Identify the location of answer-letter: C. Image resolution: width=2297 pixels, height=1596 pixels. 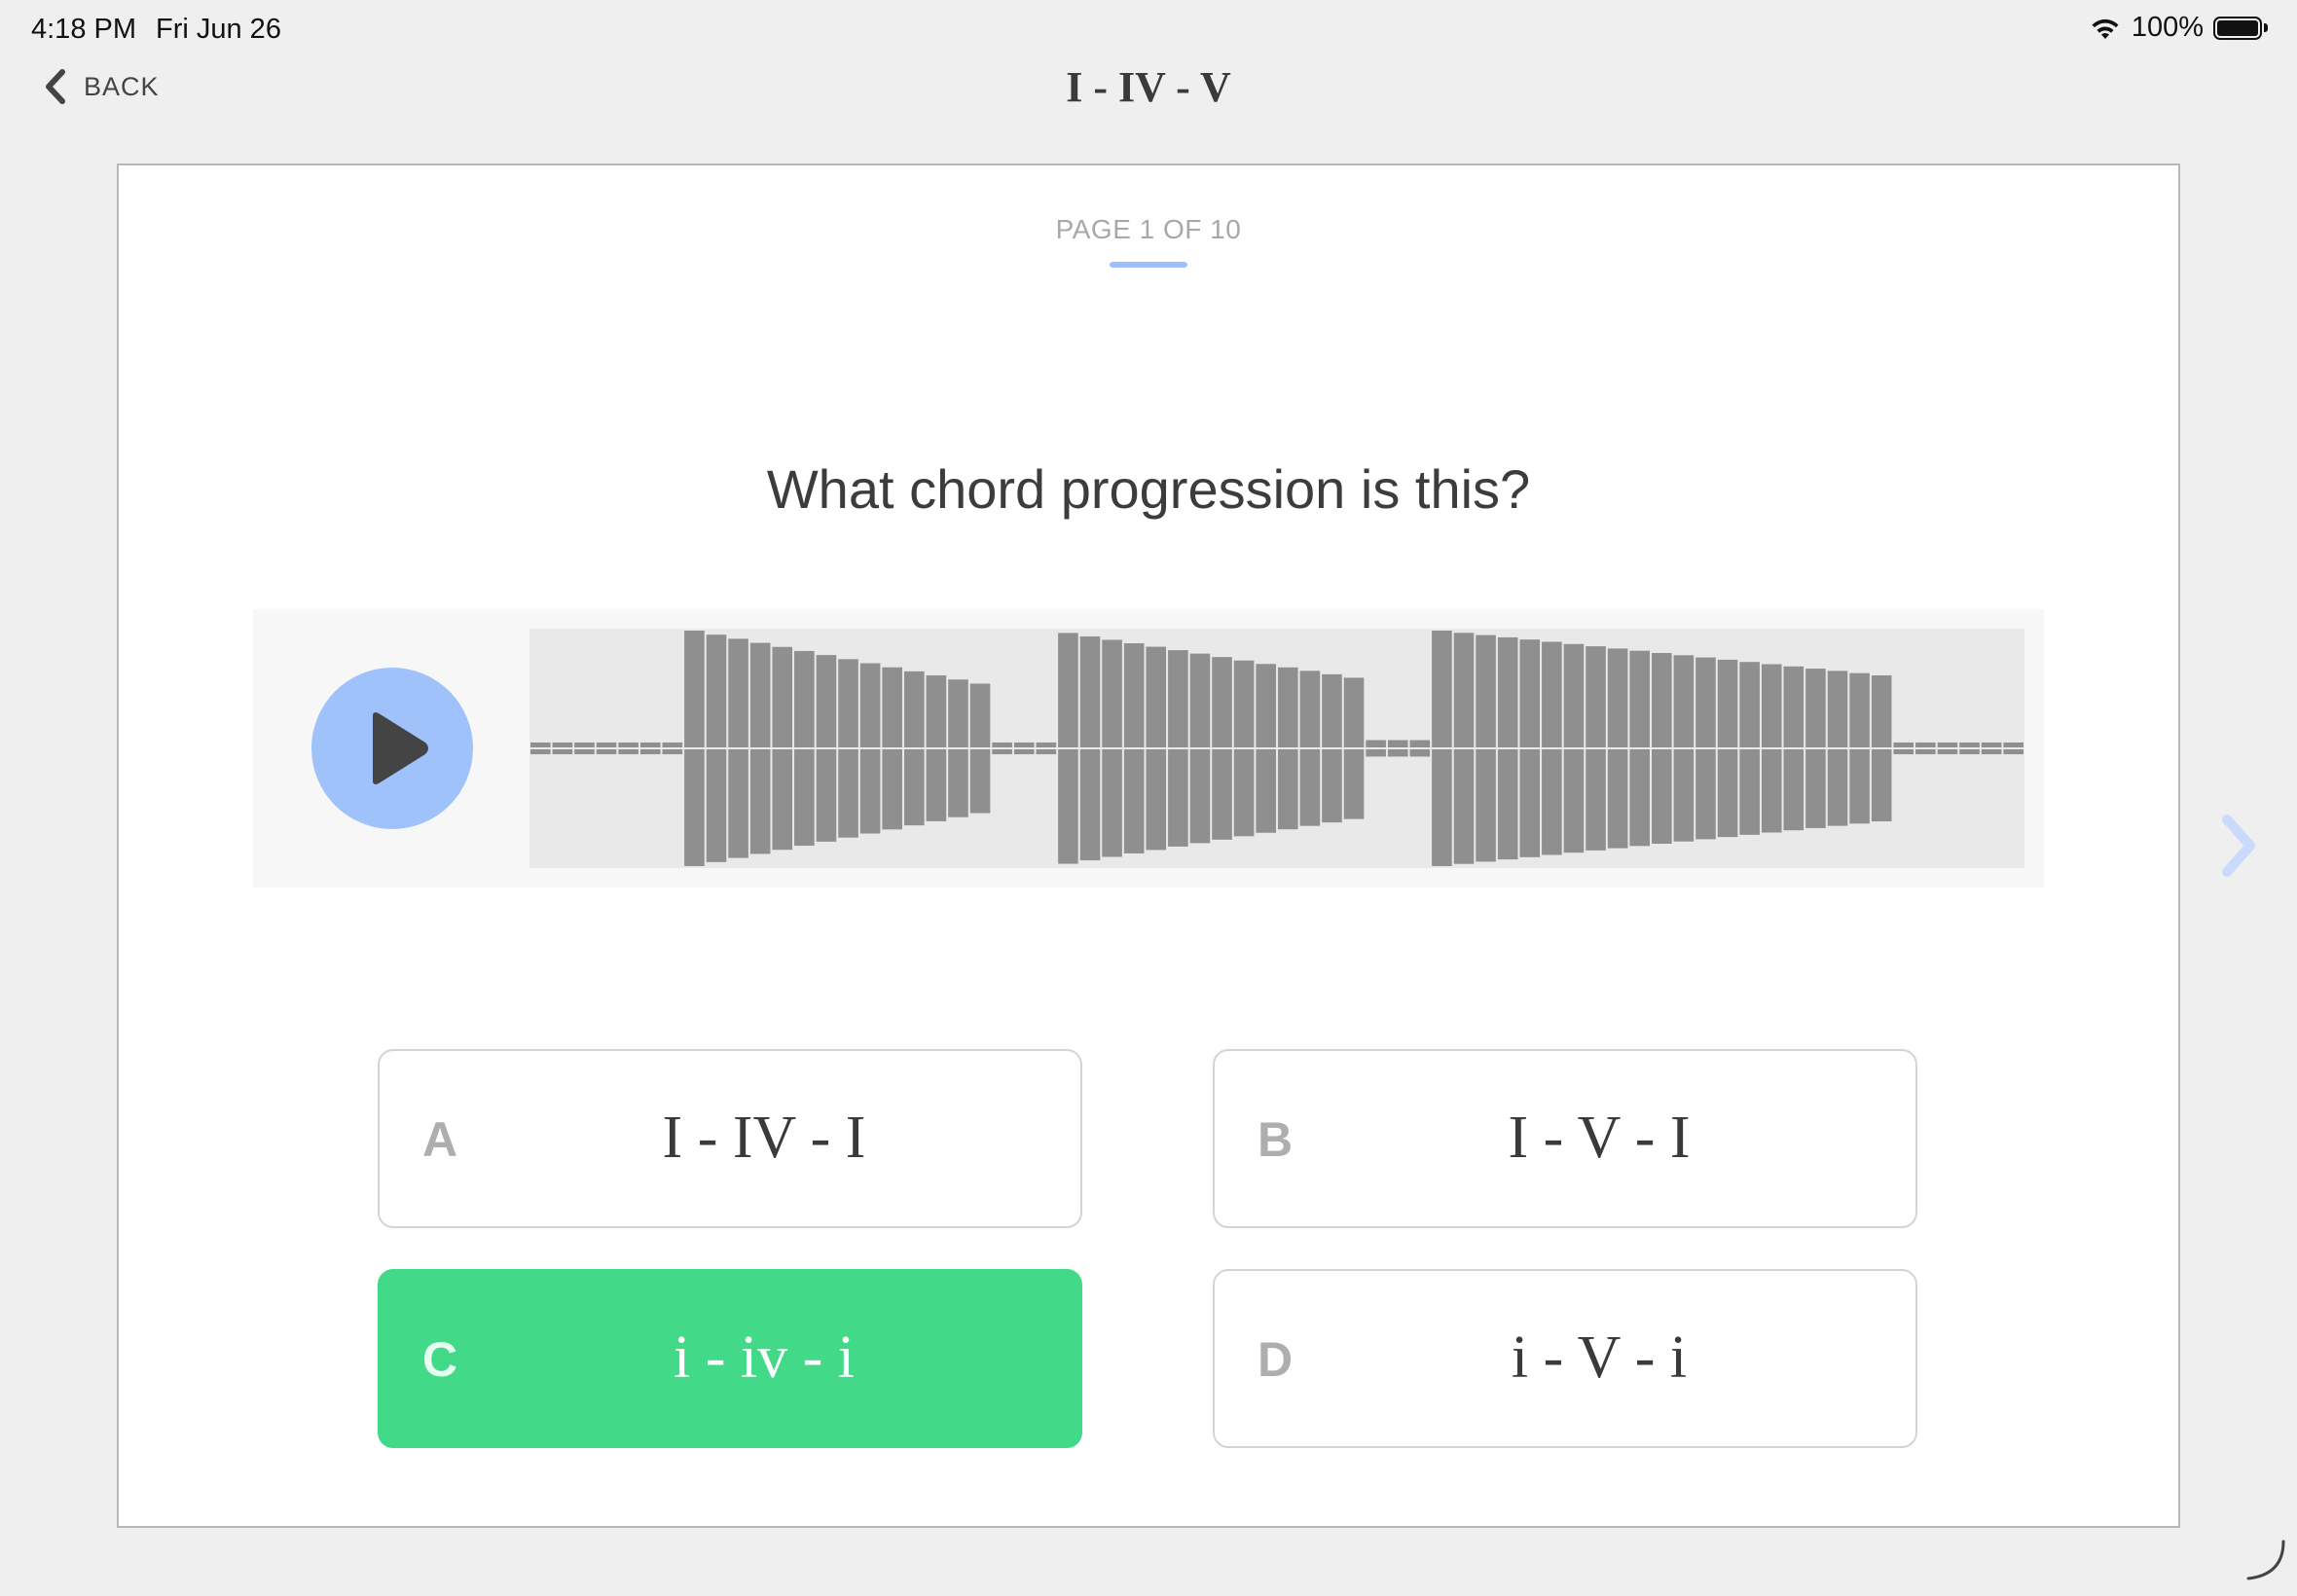
(440, 1359).